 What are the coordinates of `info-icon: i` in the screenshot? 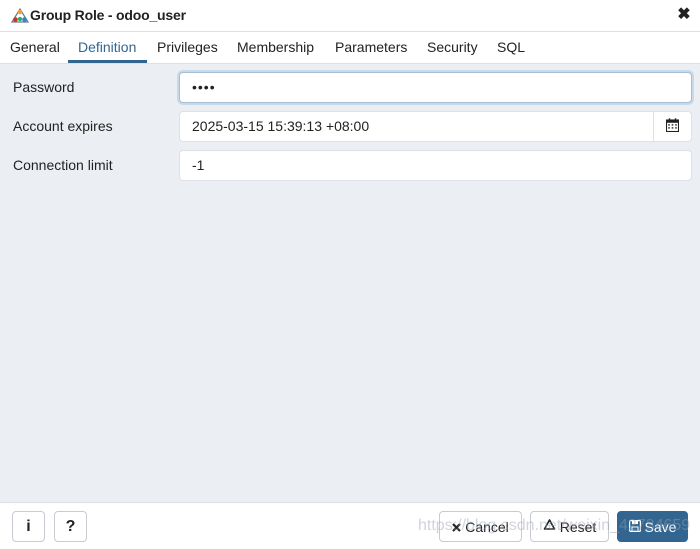 It's located at (28, 526).